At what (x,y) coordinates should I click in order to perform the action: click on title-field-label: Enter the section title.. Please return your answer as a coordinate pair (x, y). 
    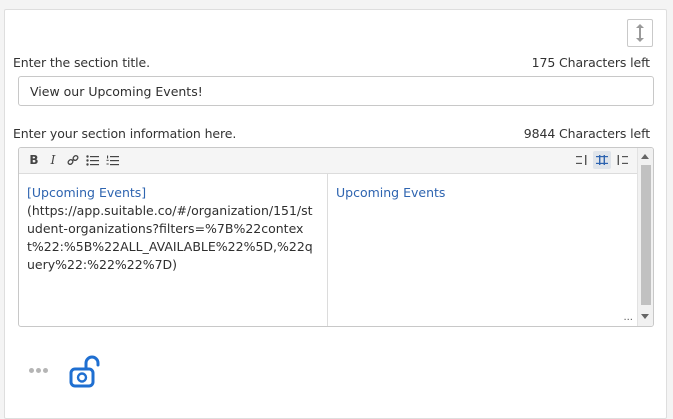
    Looking at the image, I should click on (82, 62).